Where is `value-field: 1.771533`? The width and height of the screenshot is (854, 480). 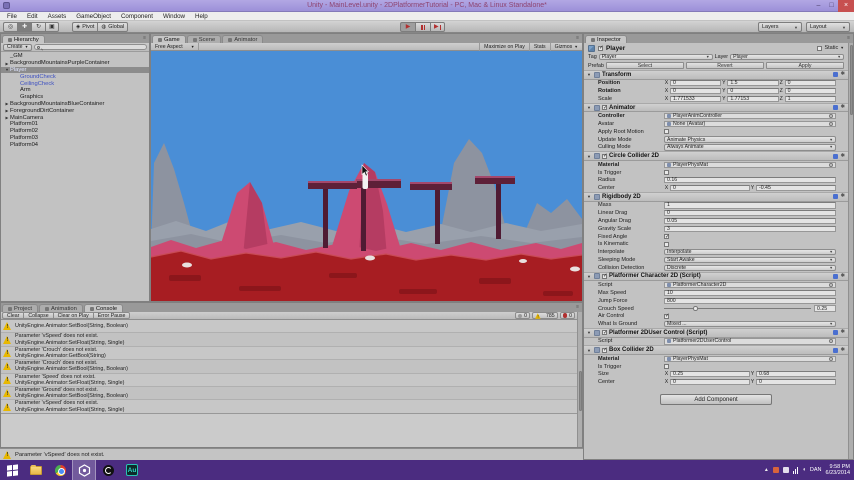
value-field: 1.771533 is located at coordinates (696, 99).